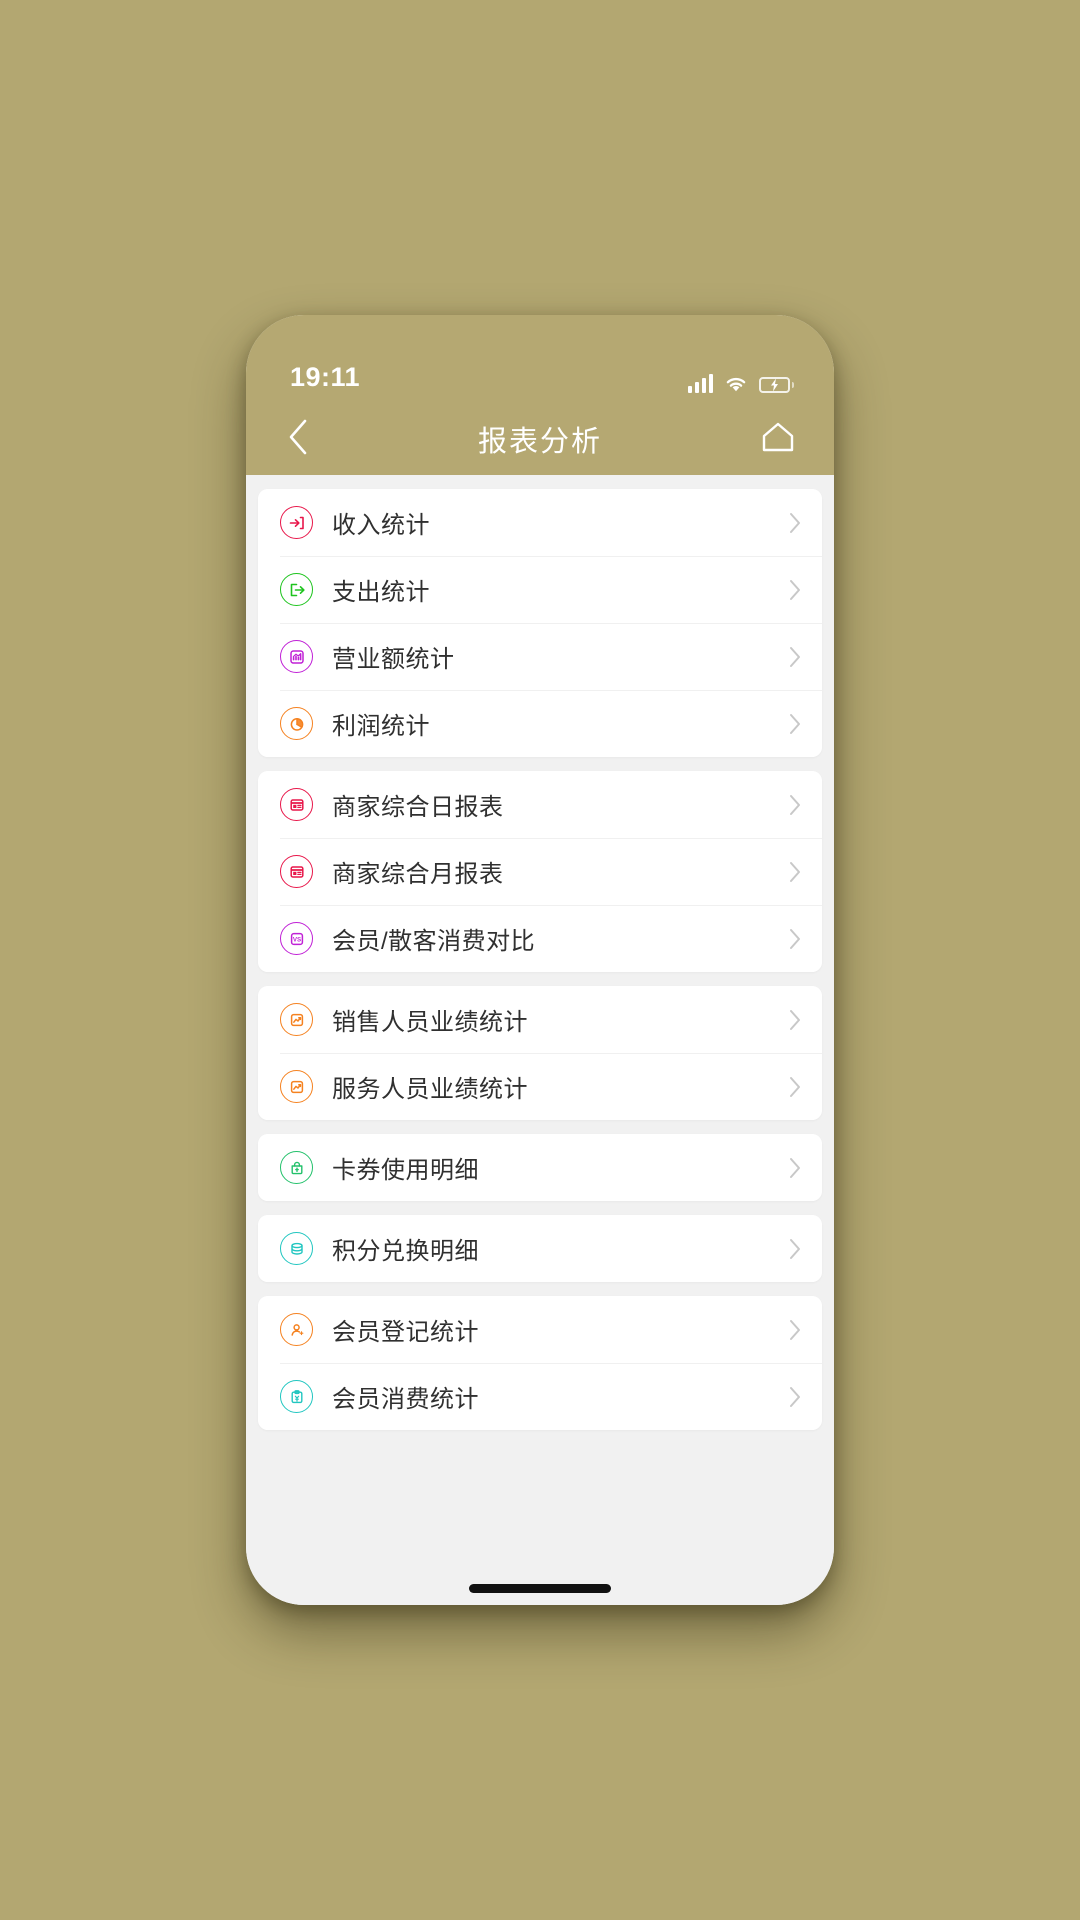 Image resolution: width=1080 pixels, height=1920 pixels. Describe the element at coordinates (296, 1086) in the screenshot. I see `service-performance-icon` at that location.